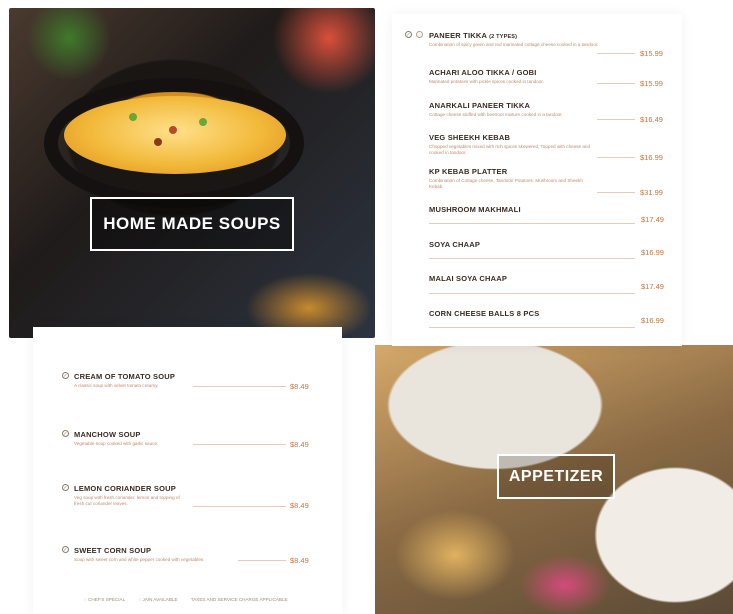 This screenshot has height=614, width=733. Describe the element at coordinates (455, 244) in the screenshot. I see `menu-item-name: SOYA CHAAP` at that location.